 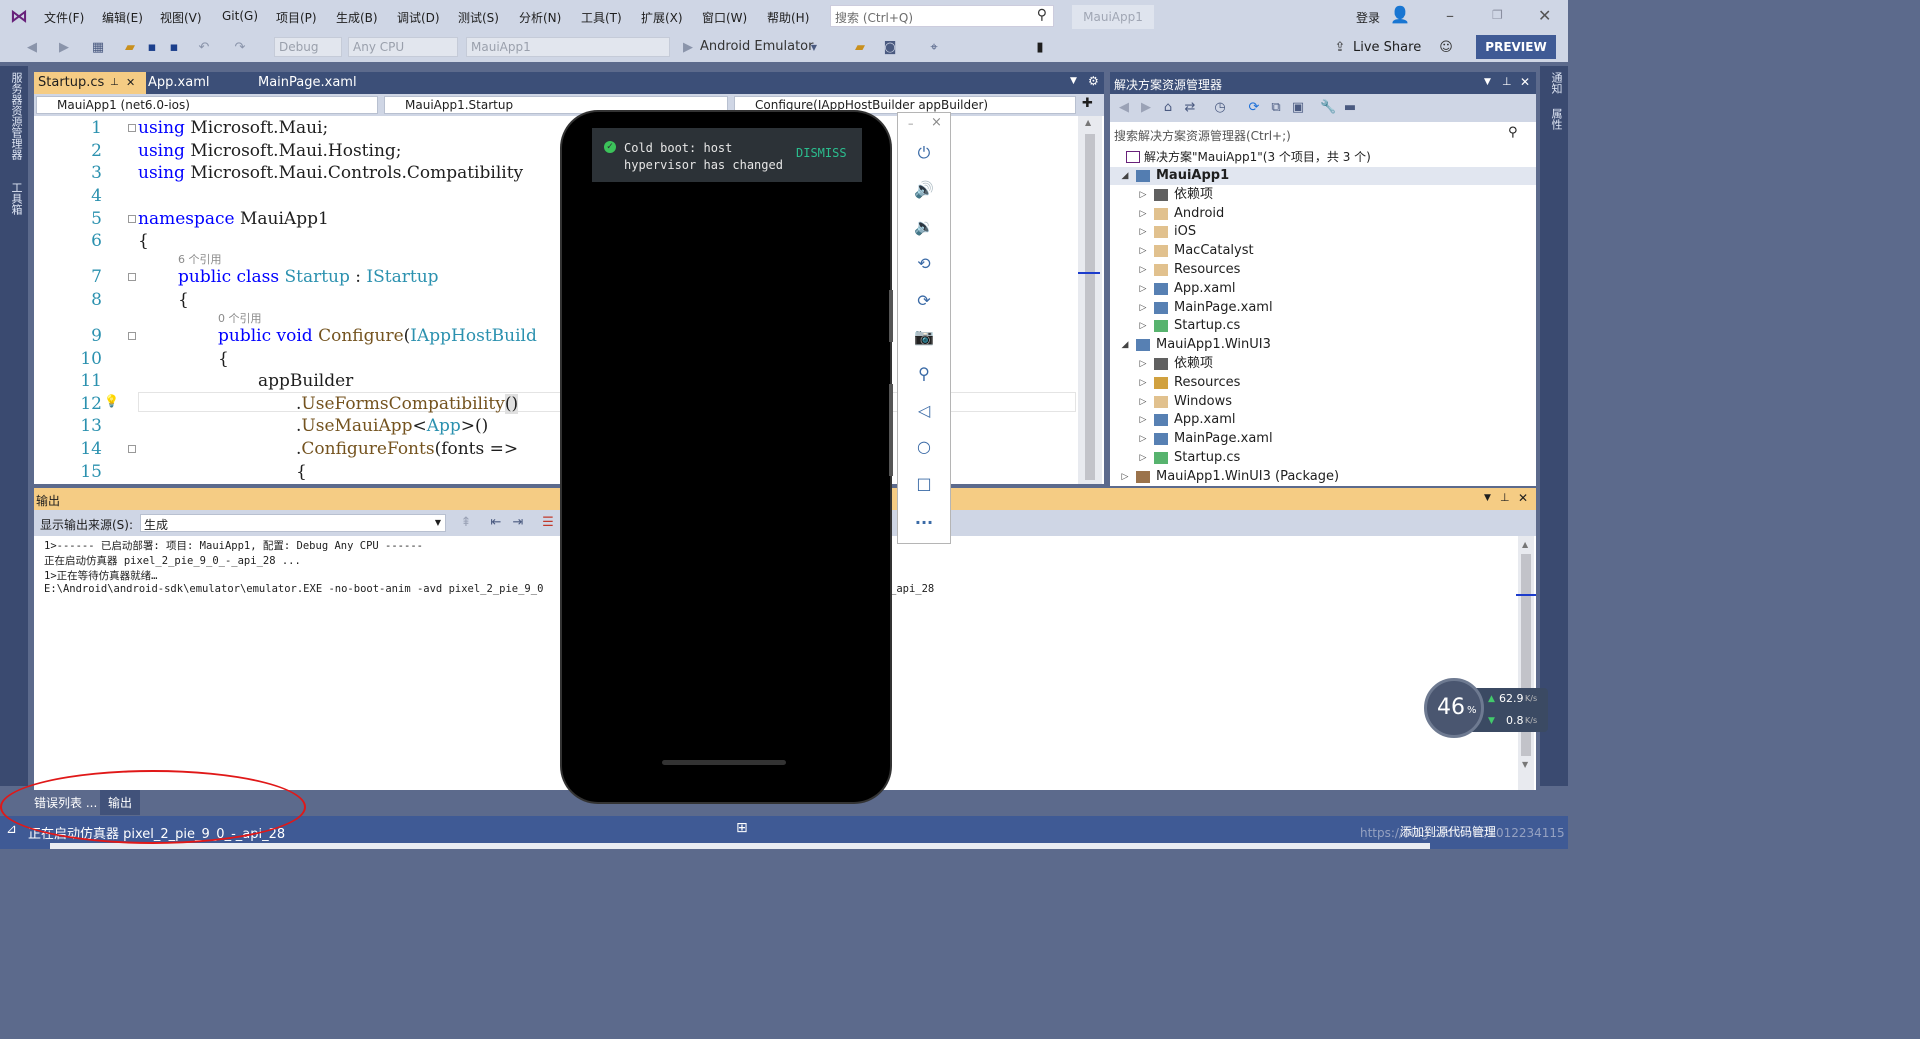 I want to click on collapse-all-icon: ⧉, so click(x=1276, y=108).